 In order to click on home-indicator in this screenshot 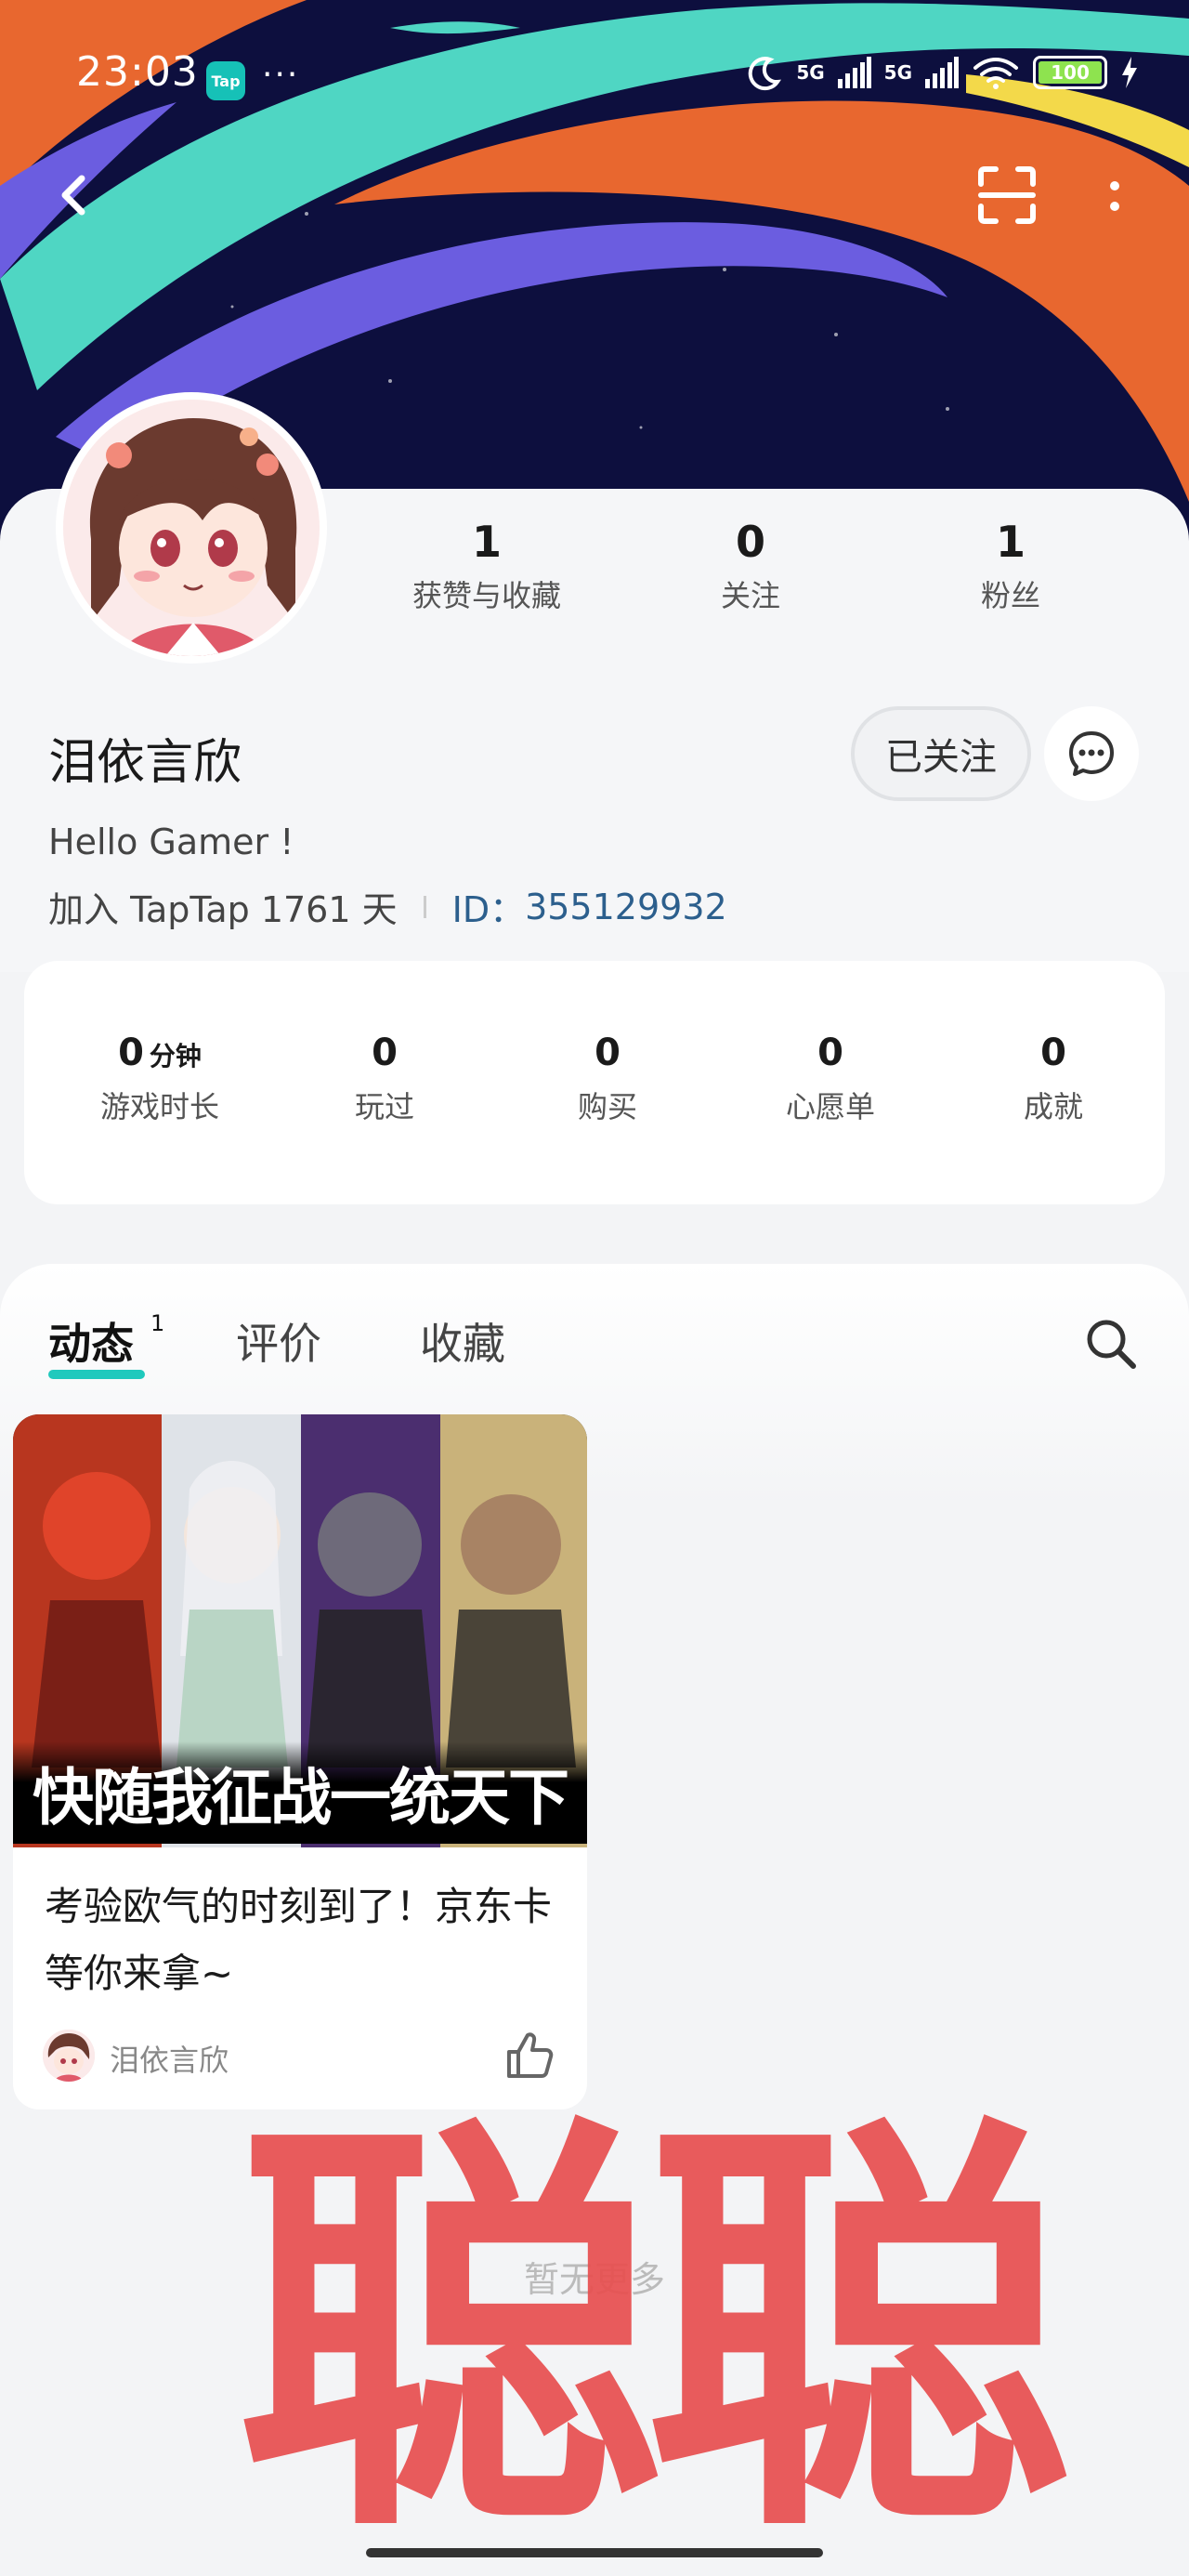, I will do `click(594, 2552)`.